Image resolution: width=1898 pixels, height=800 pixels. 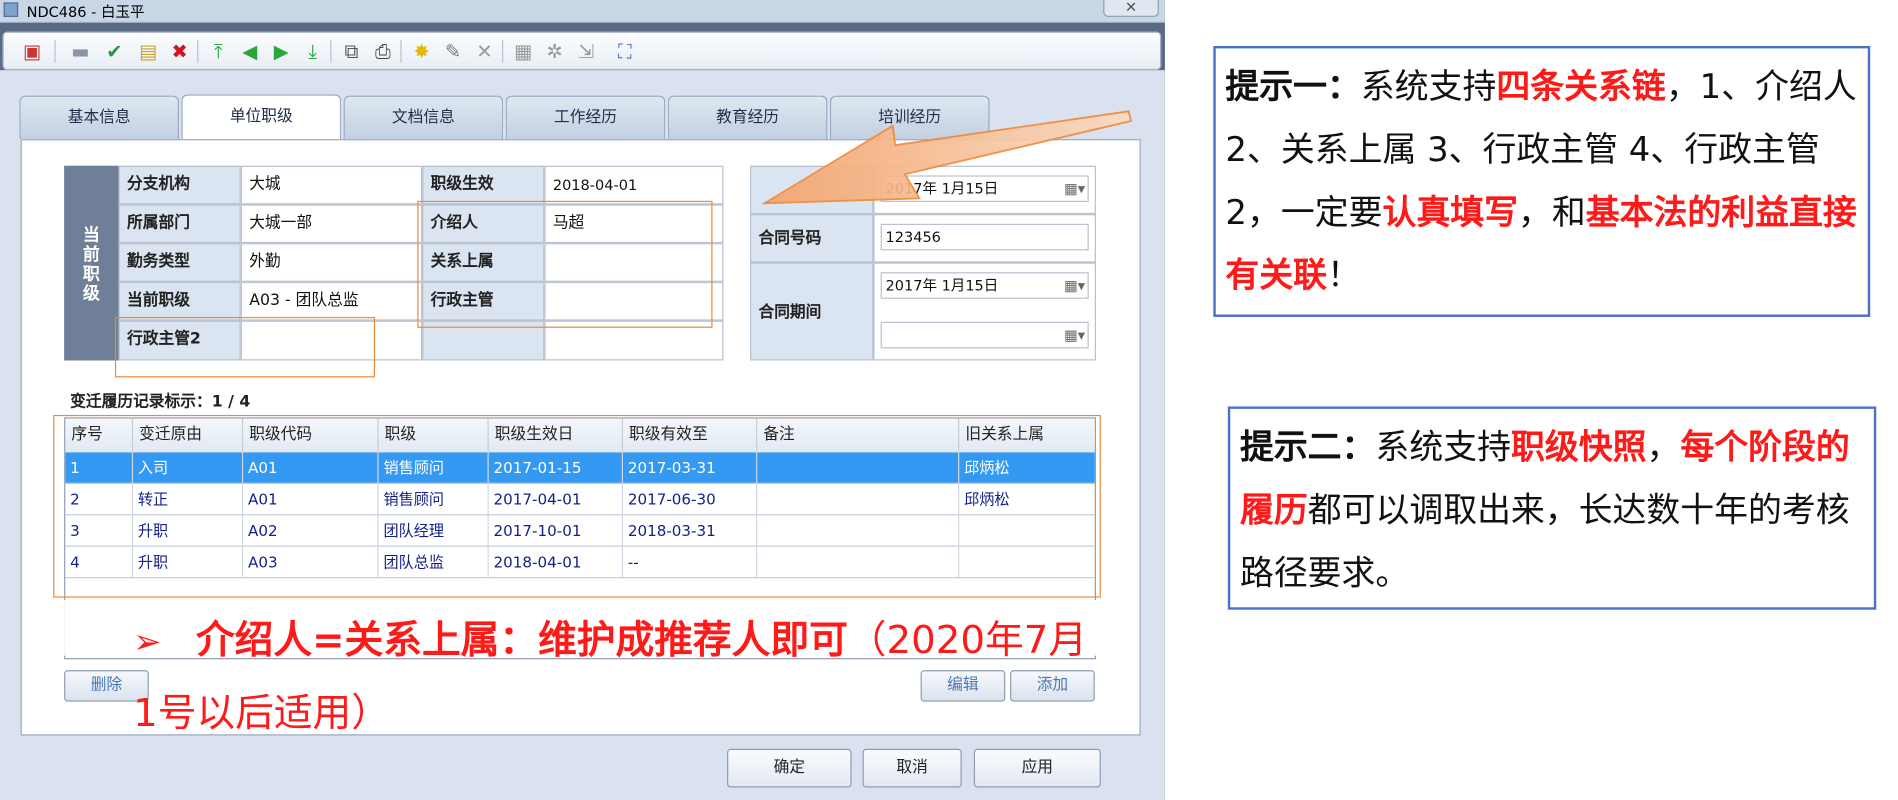 What do you see at coordinates (617, 676) in the screenshot?
I see `annotation-note: ➢ 介绍人=关系上属：维护成推荐人即可（2020年7月1号以后适用）` at bounding box center [617, 676].